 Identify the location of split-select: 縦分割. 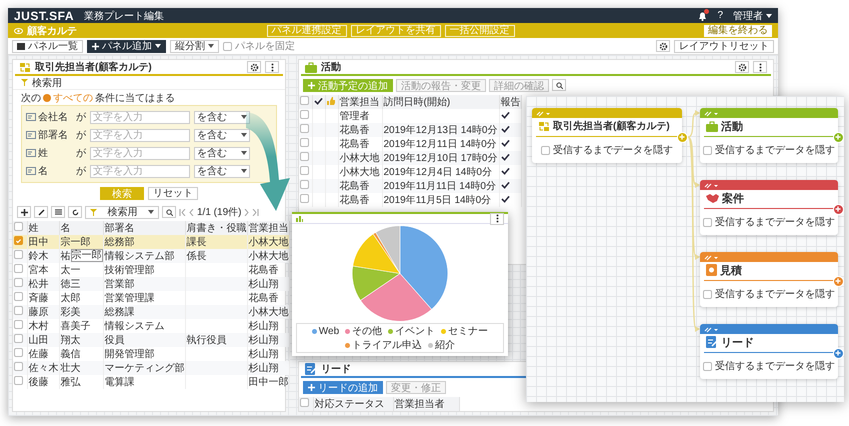
(194, 46).